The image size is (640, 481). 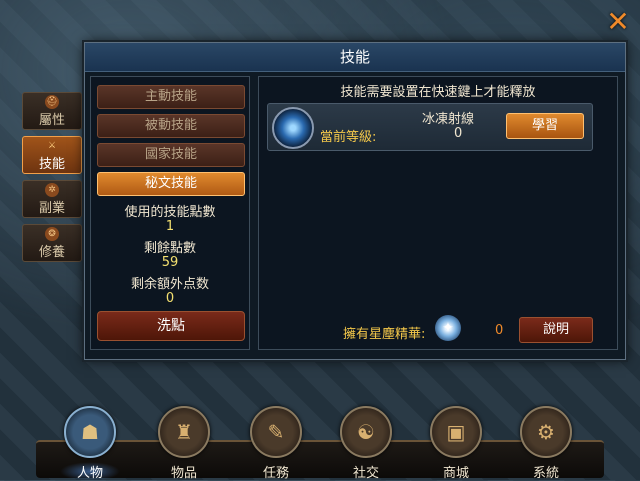 What do you see at coordinates (455, 473) in the screenshot?
I see `nav-label: 商城` at bounding box center [455, 473].